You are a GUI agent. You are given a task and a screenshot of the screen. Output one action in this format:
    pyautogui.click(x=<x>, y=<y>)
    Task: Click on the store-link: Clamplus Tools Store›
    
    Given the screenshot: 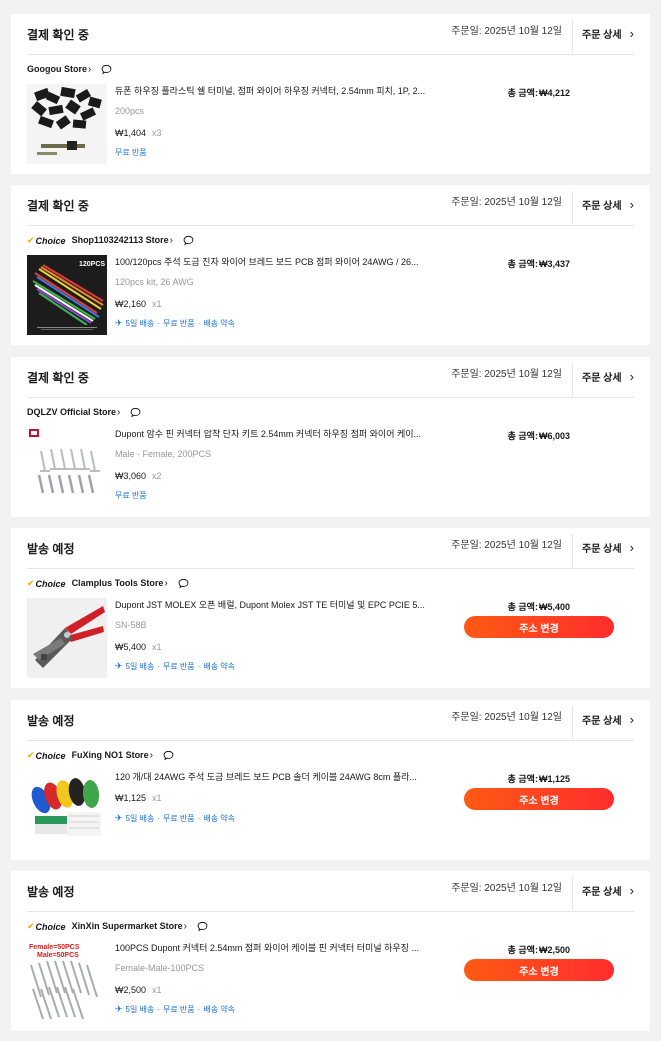 What is the action you would take?
    pyautogui.click(x=120, y=583)
    